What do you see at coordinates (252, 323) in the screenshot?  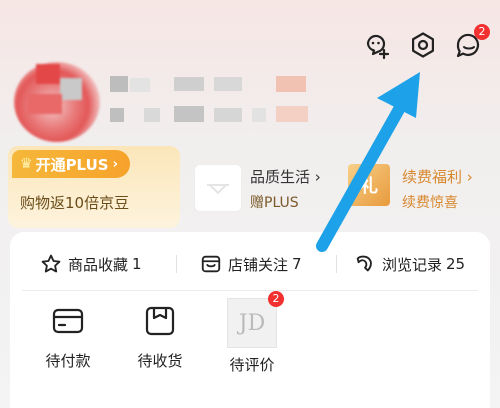 I see `product-thumbnail-text: JD` at bounding box center [252, 323].